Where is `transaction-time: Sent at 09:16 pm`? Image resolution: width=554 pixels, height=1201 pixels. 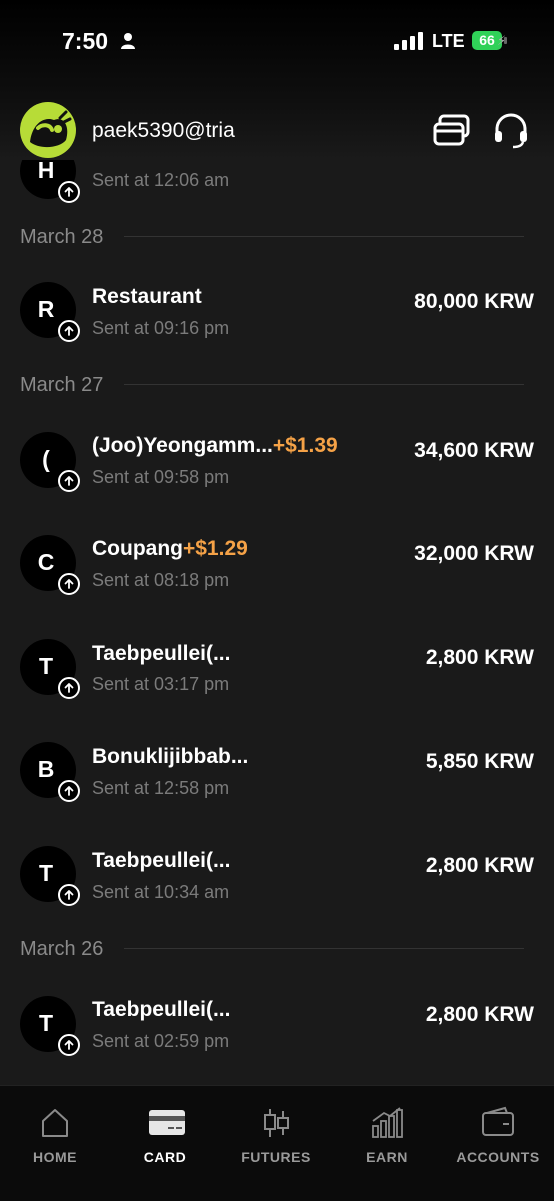
transaction-time: Sent at 09:16 pm is located at coordinates (161, 328).